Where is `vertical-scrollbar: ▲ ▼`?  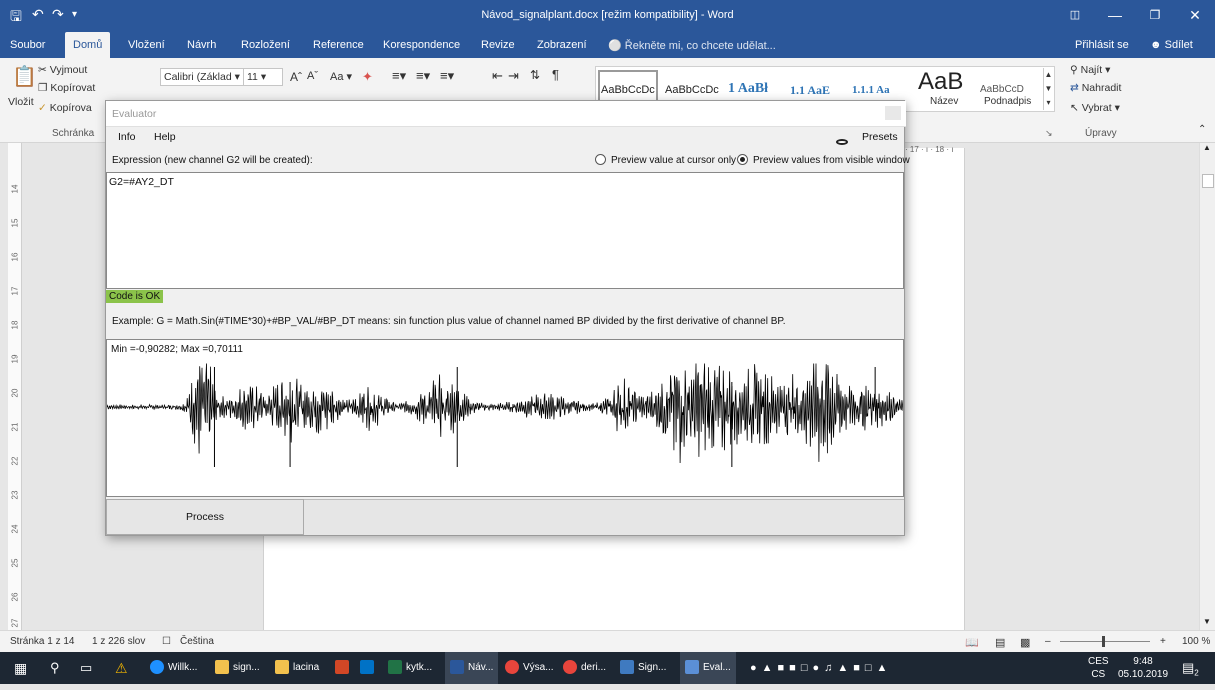 vertical-scrollbar: ▲ ▼ is located at coordinates (1207, 386).